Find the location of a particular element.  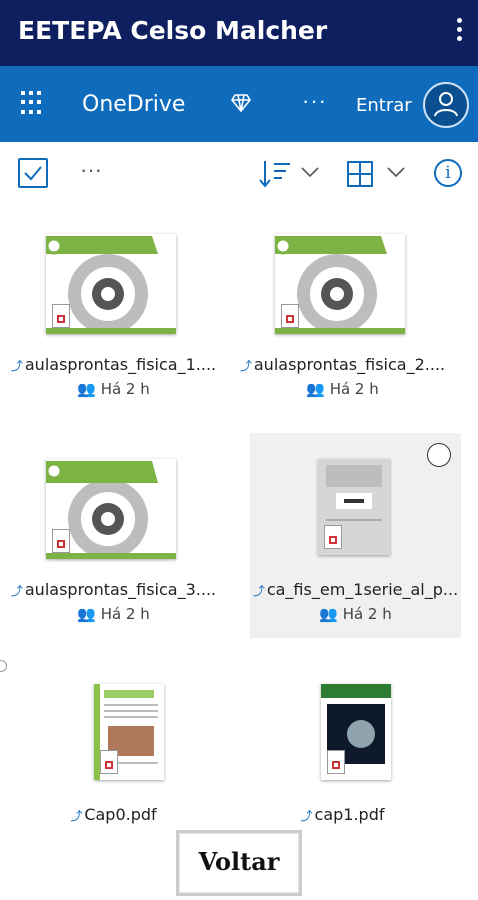

file-tile: ⤴ cap1.pdf is located at coordinates (342, 741).